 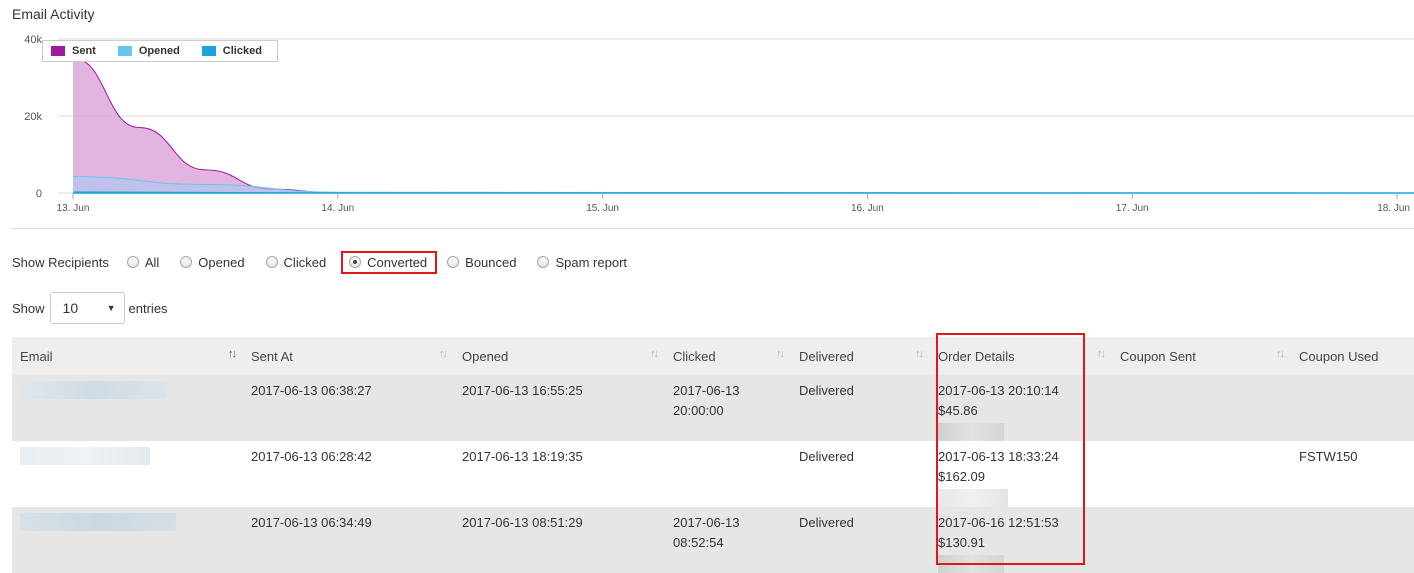 What do you see at coordinates (148, 308) in the screenshot?
I see `entries-suffix: entries` at bounding box center [148, 308].